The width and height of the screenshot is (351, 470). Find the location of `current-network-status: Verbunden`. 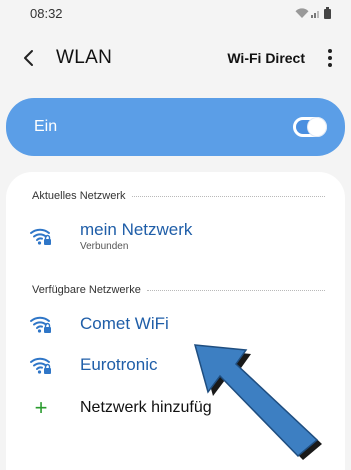

current-network-status: Verbunden is located at coordinates (104, 246).